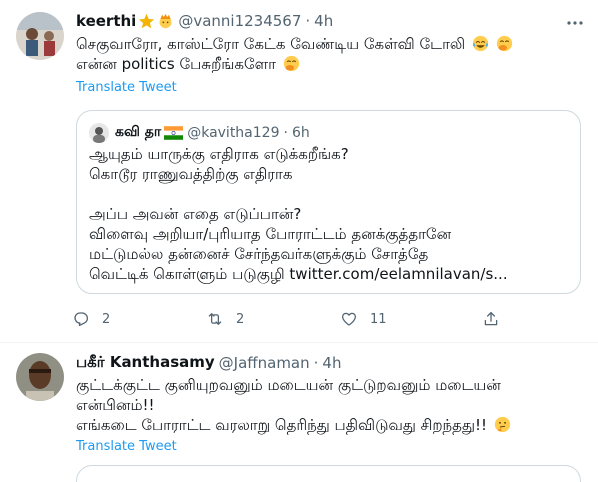 The image size is (598, 482). Describe the element at coordinates (292, 320) in the screenshot. I see `tweet-actions: 2 2 11` at that location.